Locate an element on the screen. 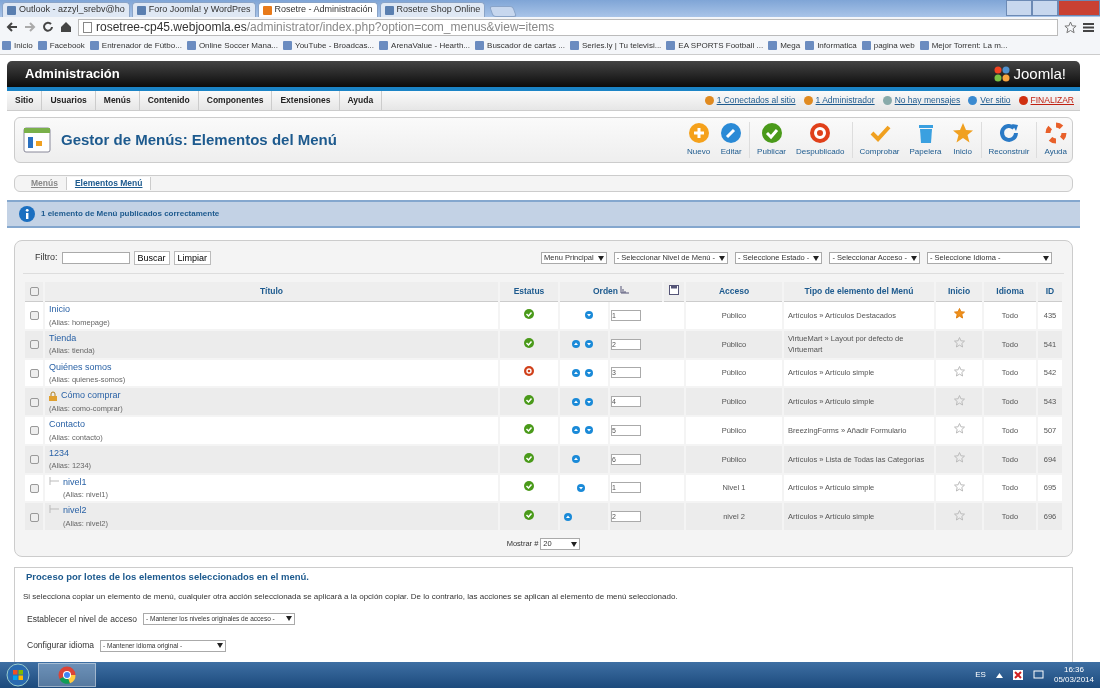  item-title-link: Cómo comprar is located at coordinates (91, 396).